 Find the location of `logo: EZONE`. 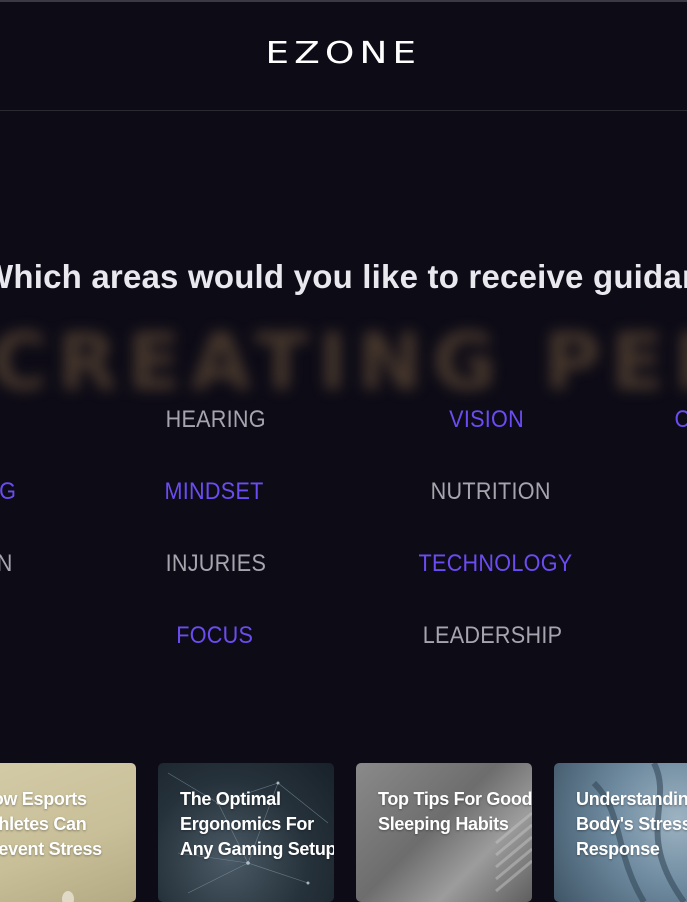

logo: EZONE is located at coordinates (343, 53).